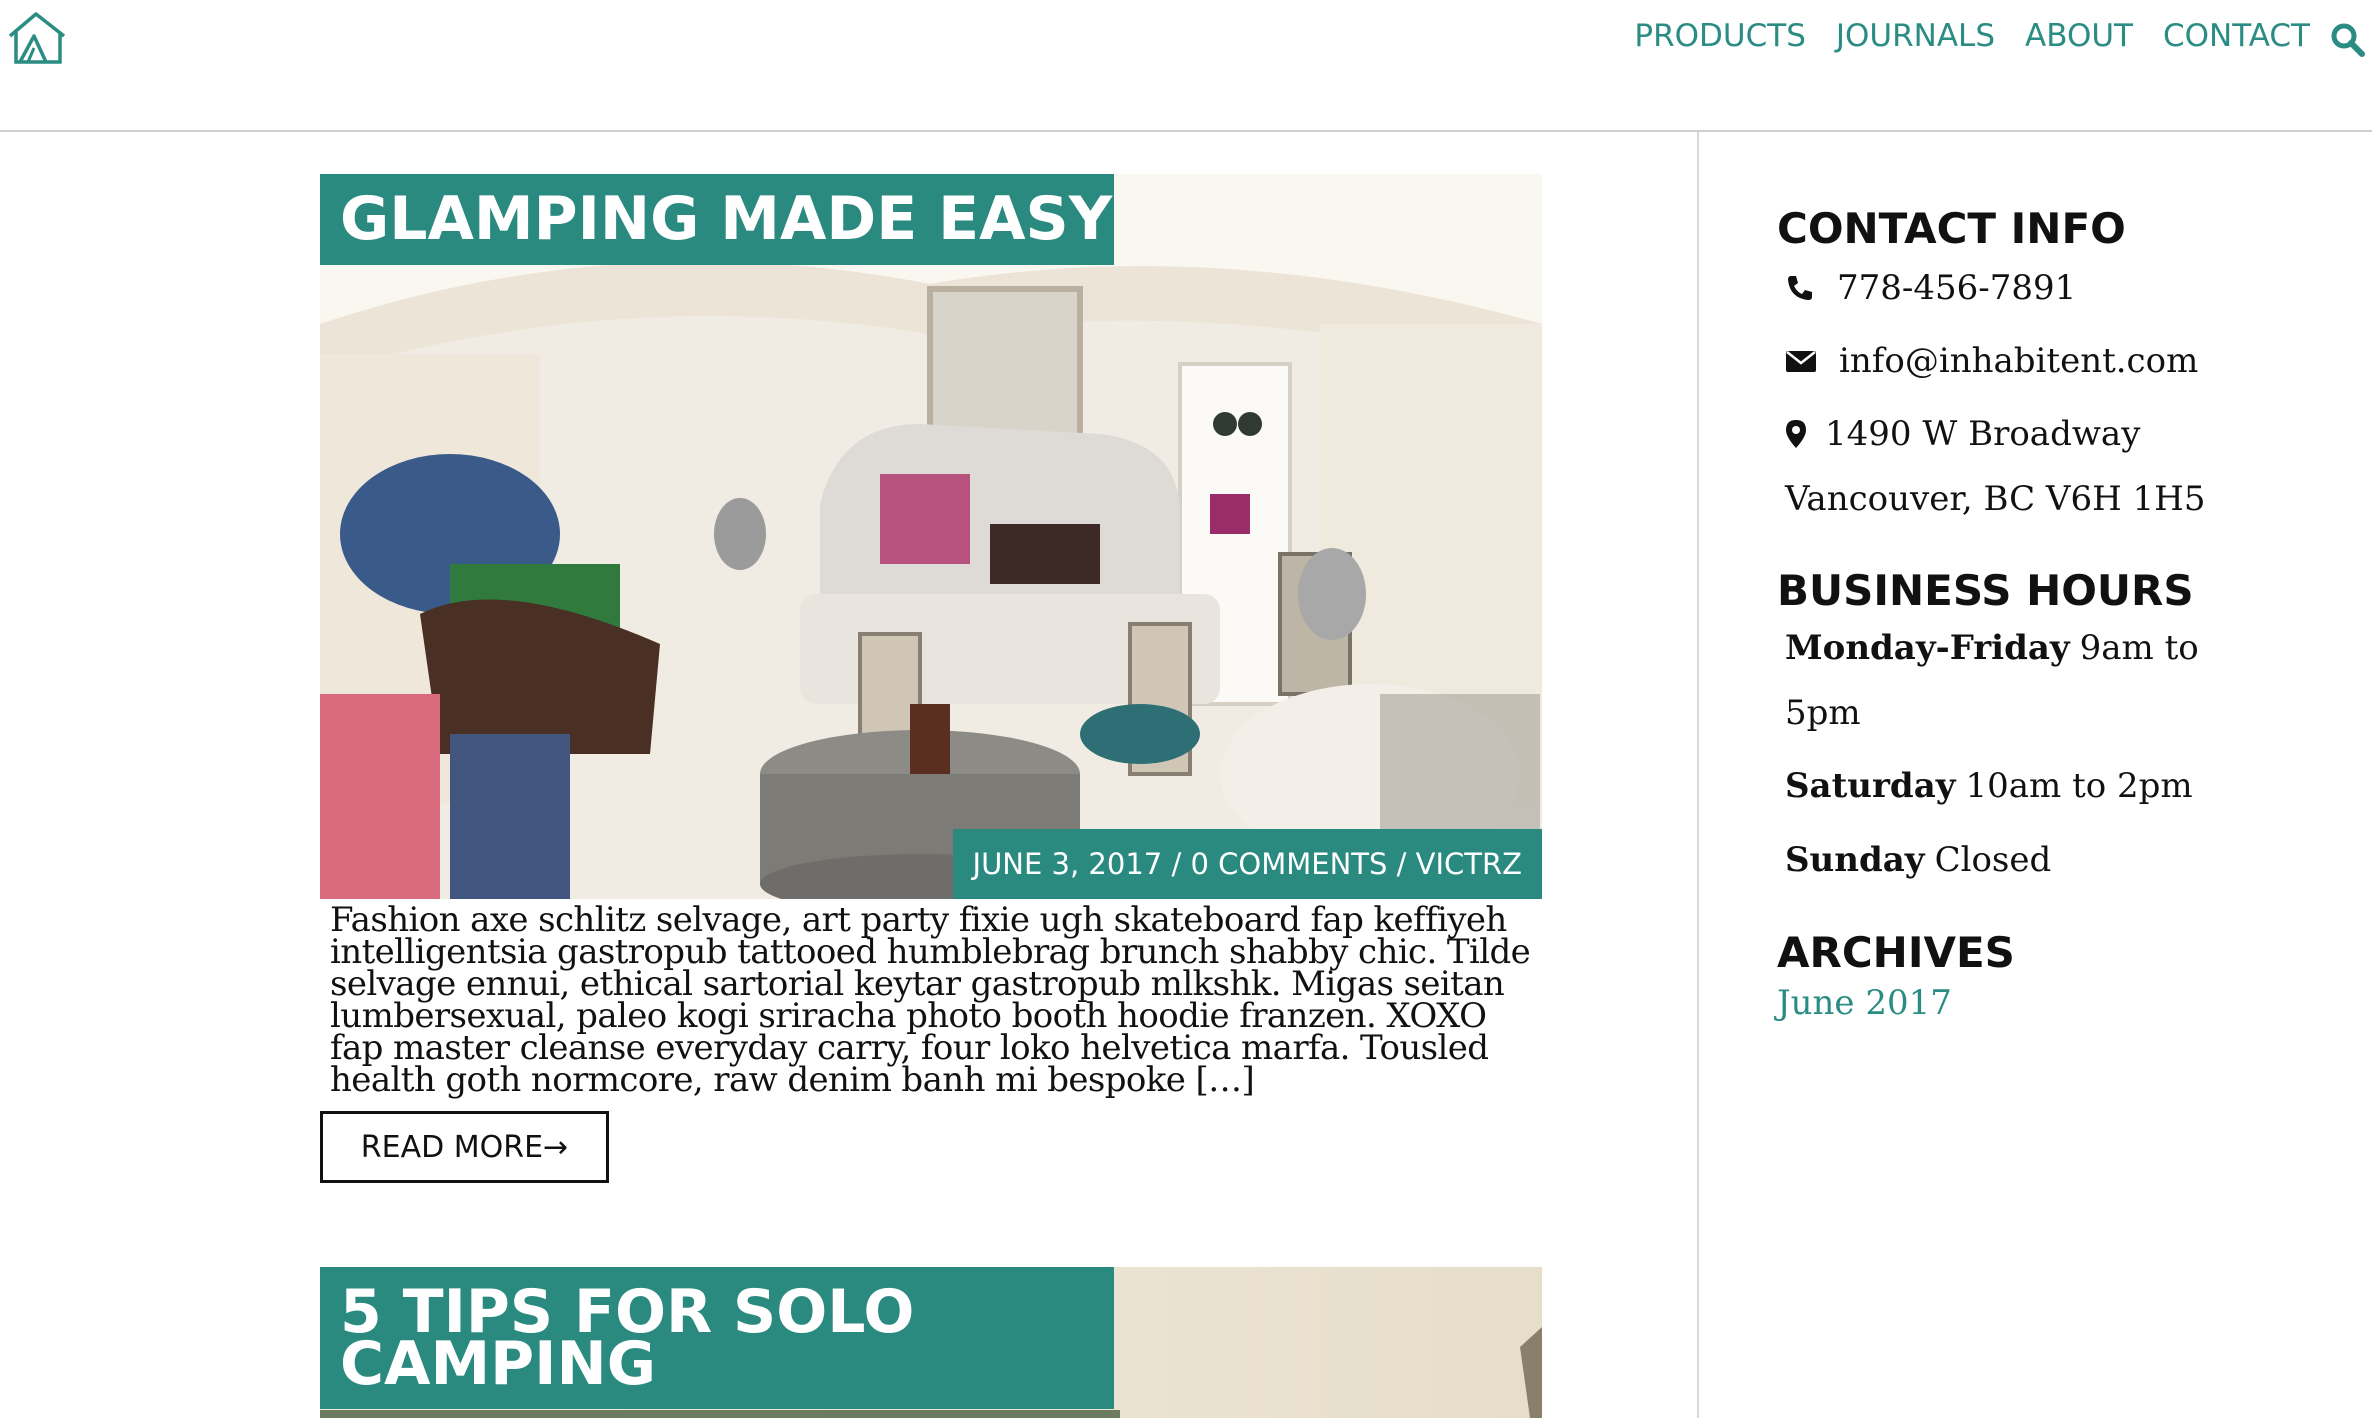 This screenshot has width=2372, height=1418. I want to click on archive-link-june-2017: June 2017, so click(1864, 1003).